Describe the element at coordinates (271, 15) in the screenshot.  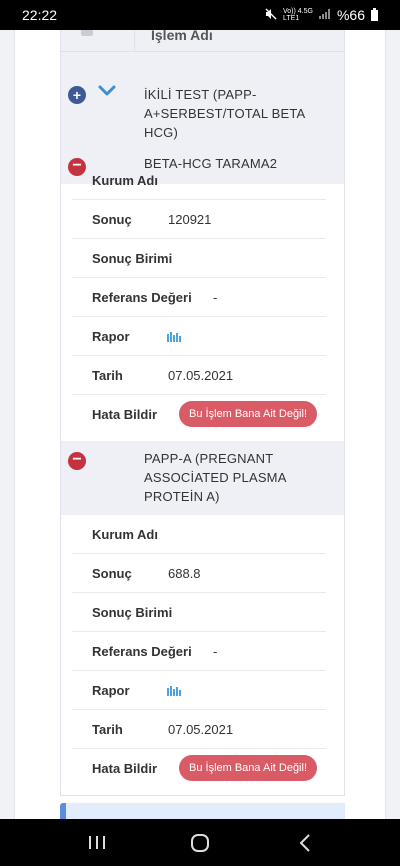
I see `mute-icon` at that location.